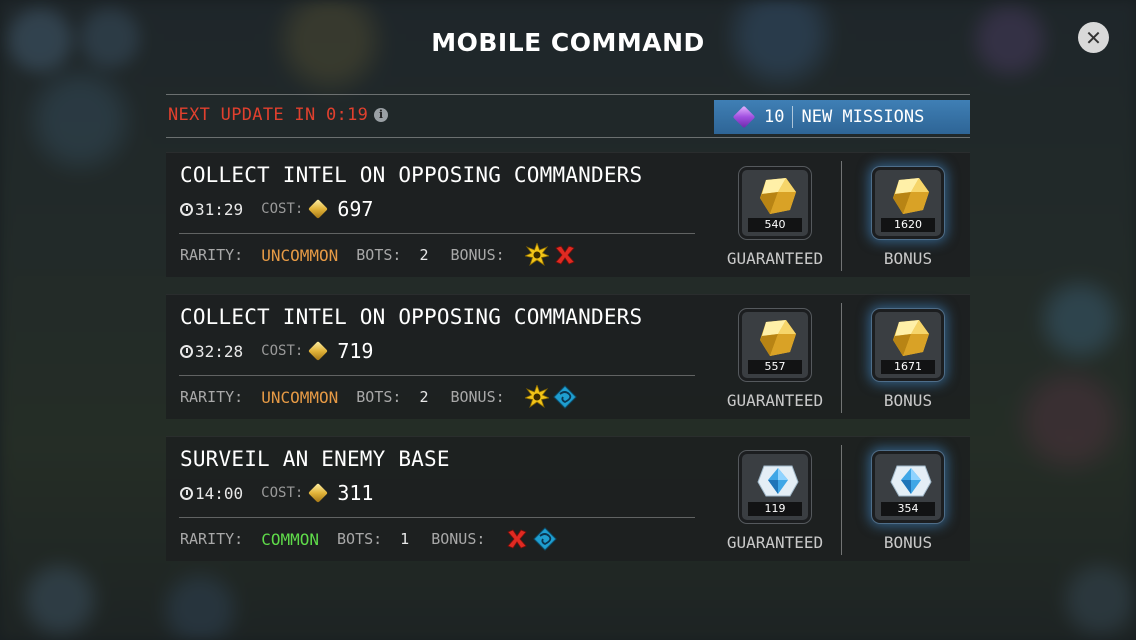  What do you see at coordinates (775, 487) in the screenshot?
I see `guaranteed-reward: 119` at bounding box center [775, 487].